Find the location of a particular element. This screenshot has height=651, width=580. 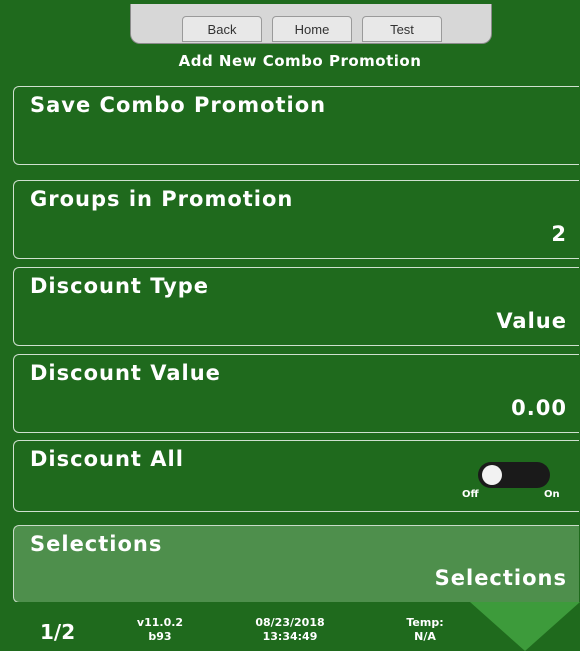

row-label: Save Combo Promotion is located at coordinates (178, 105).